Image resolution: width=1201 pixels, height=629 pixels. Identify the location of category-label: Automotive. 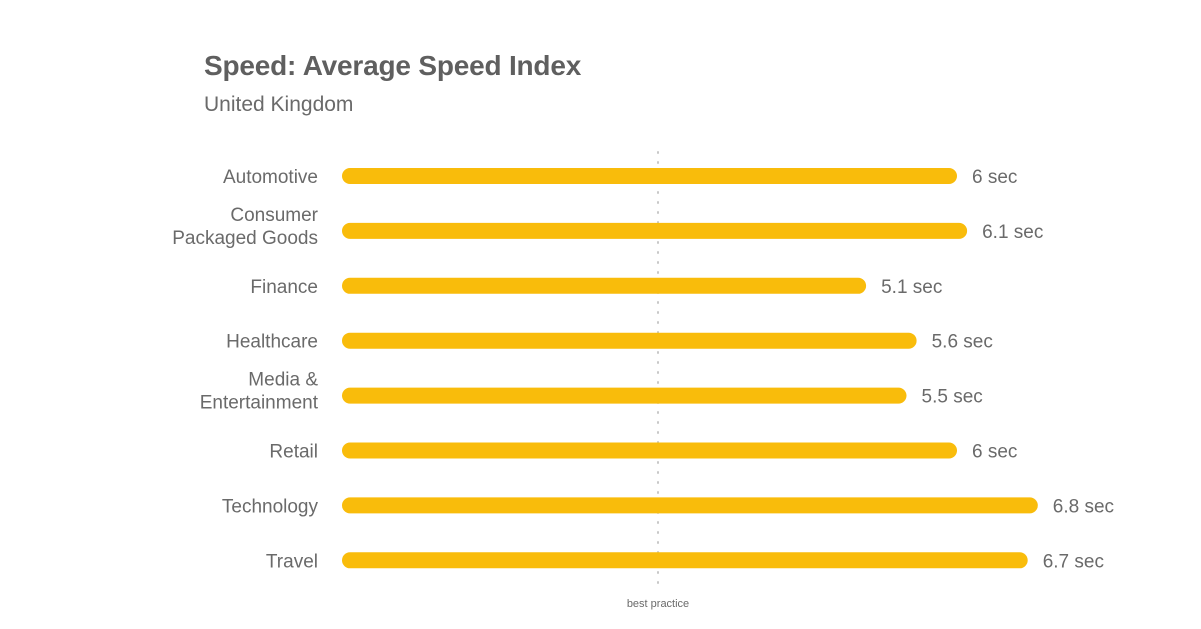
(270, 177).